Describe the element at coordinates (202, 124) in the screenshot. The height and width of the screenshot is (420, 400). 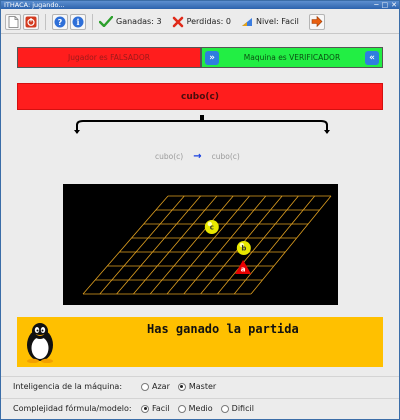
I see `formula-branch-icon` at that location.